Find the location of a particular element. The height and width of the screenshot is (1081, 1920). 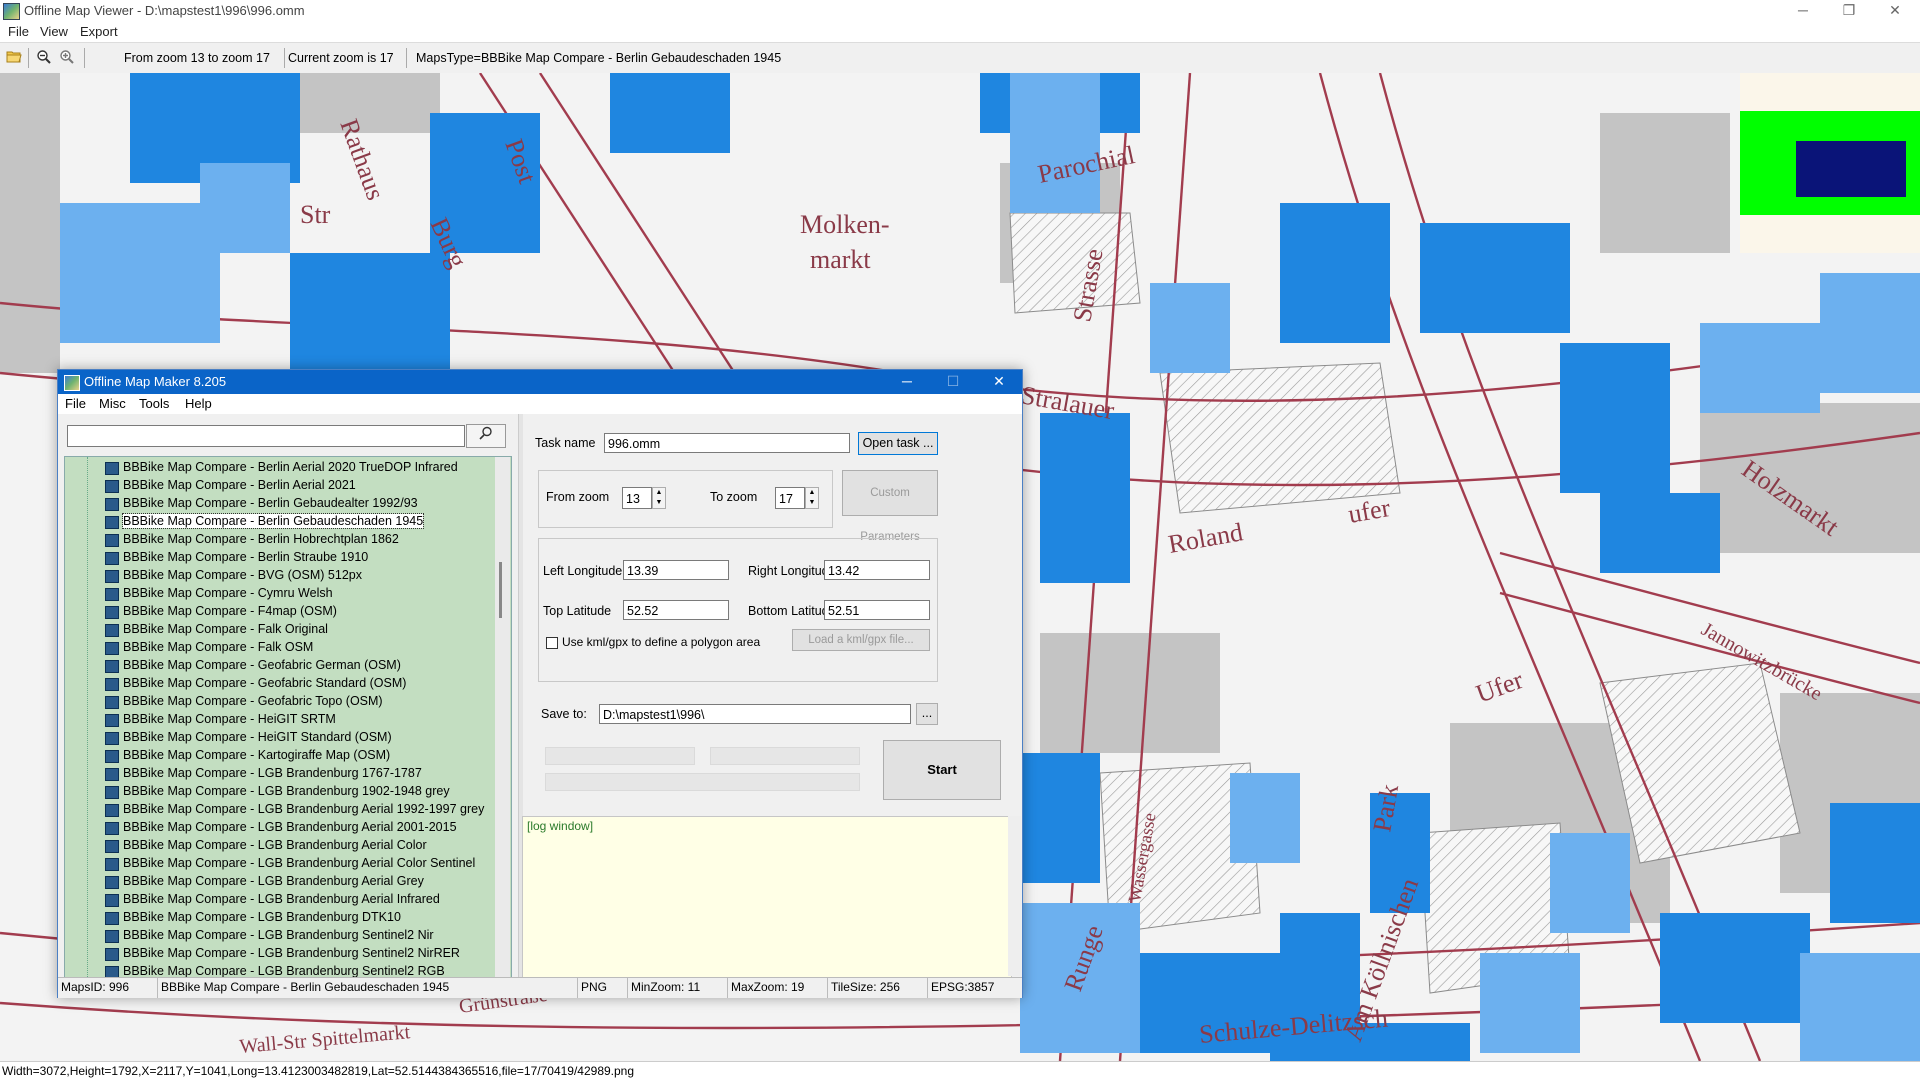

dialog-menu-file: File is located at coordinates (75, 403).